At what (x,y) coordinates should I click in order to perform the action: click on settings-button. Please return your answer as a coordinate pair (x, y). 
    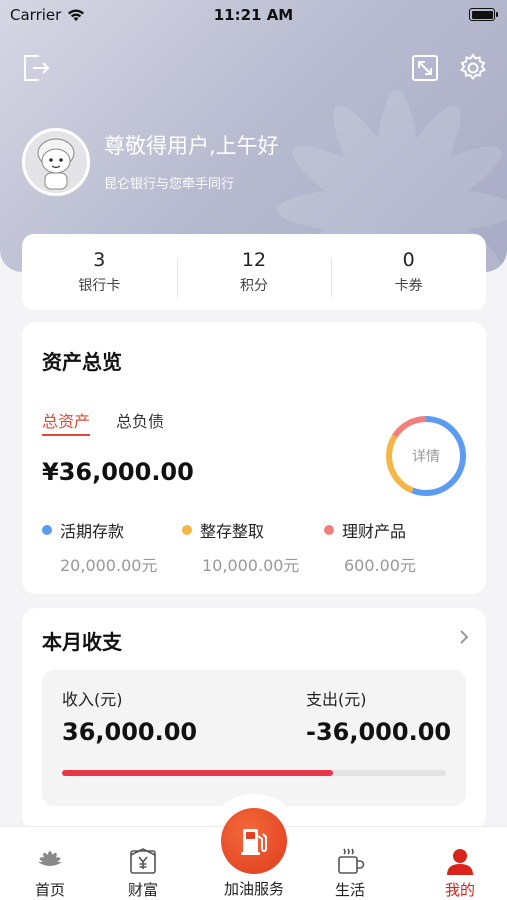
    Looking at the image, I should click on (473, 68).